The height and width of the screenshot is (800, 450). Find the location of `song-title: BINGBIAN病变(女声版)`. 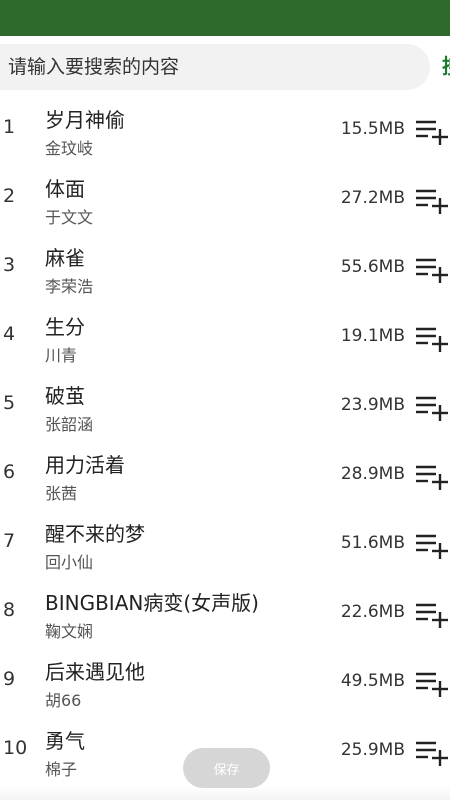

song-title: BINGBIAN病变(女声版) is located at coordinates (152, 603).